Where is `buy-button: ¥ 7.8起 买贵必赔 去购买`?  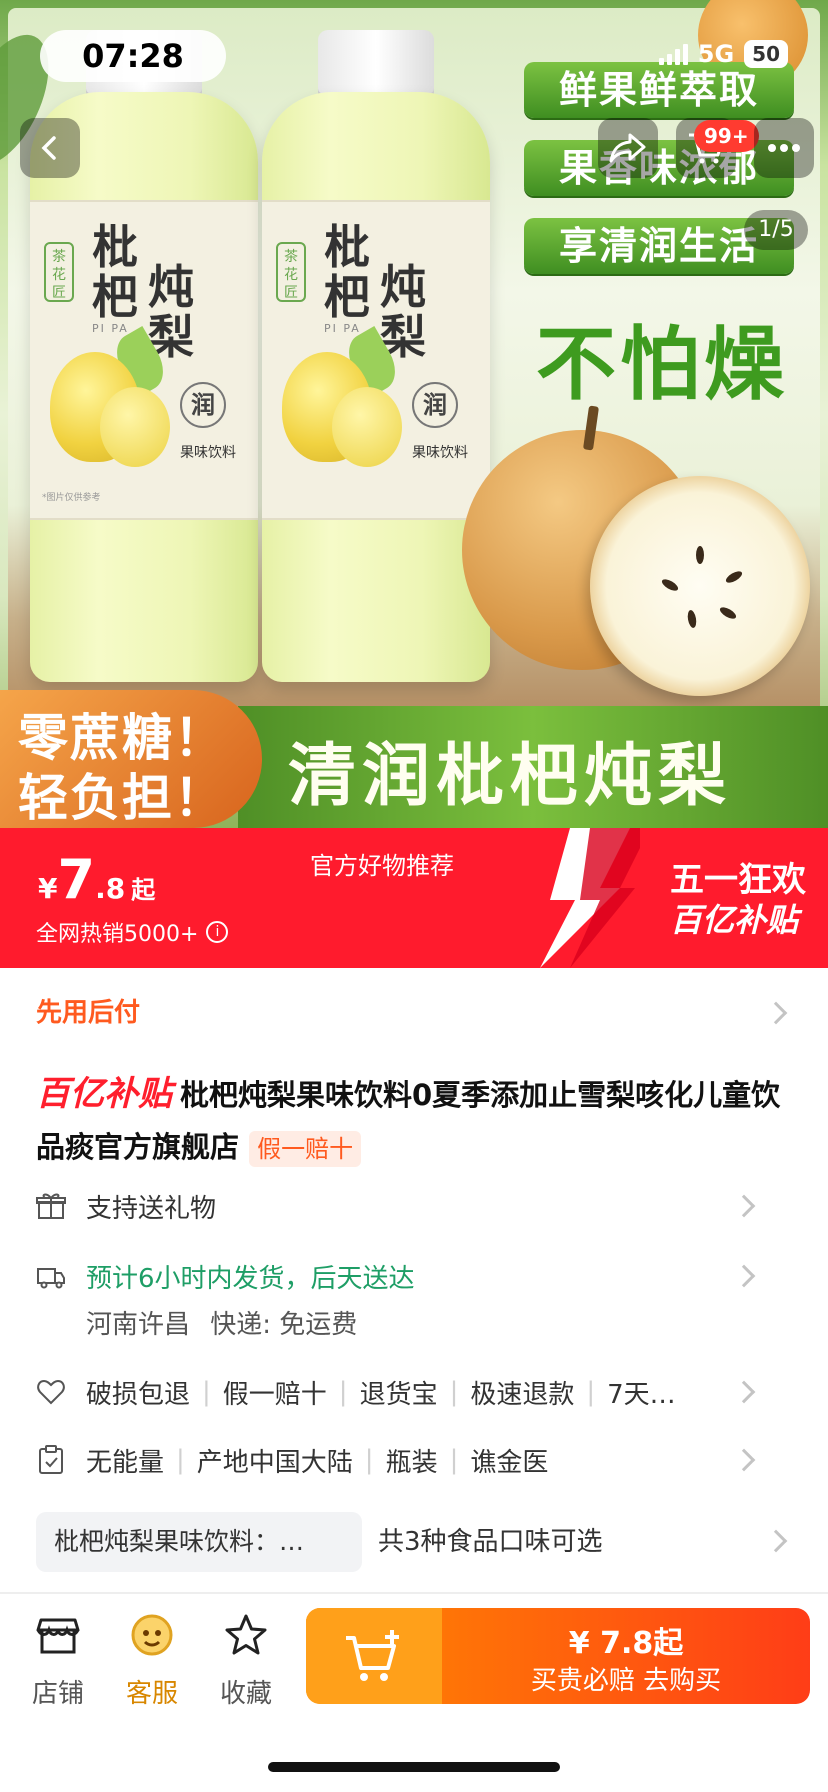
buy-button: ¥ 7.8起 买贵必赔 去购买 is located at coordinates (558, 1656).